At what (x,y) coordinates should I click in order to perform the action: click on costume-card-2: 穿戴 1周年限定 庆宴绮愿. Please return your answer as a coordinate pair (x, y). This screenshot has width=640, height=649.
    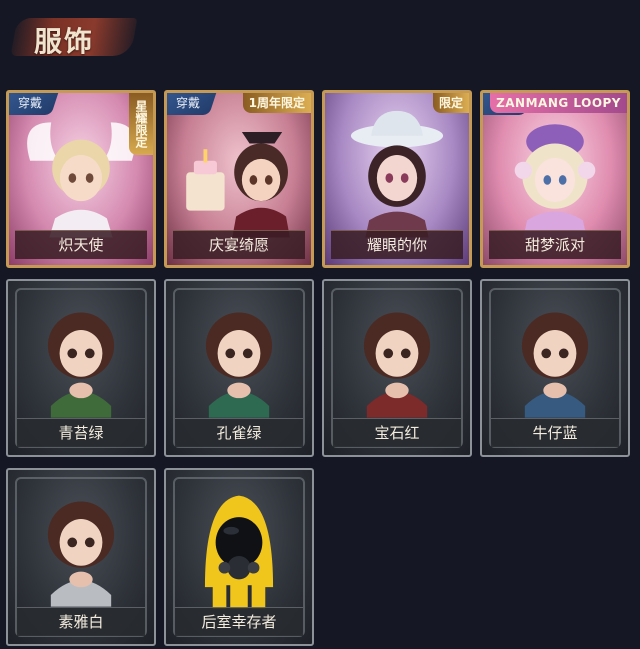
    Looking at the image, I should click on (239, 179).